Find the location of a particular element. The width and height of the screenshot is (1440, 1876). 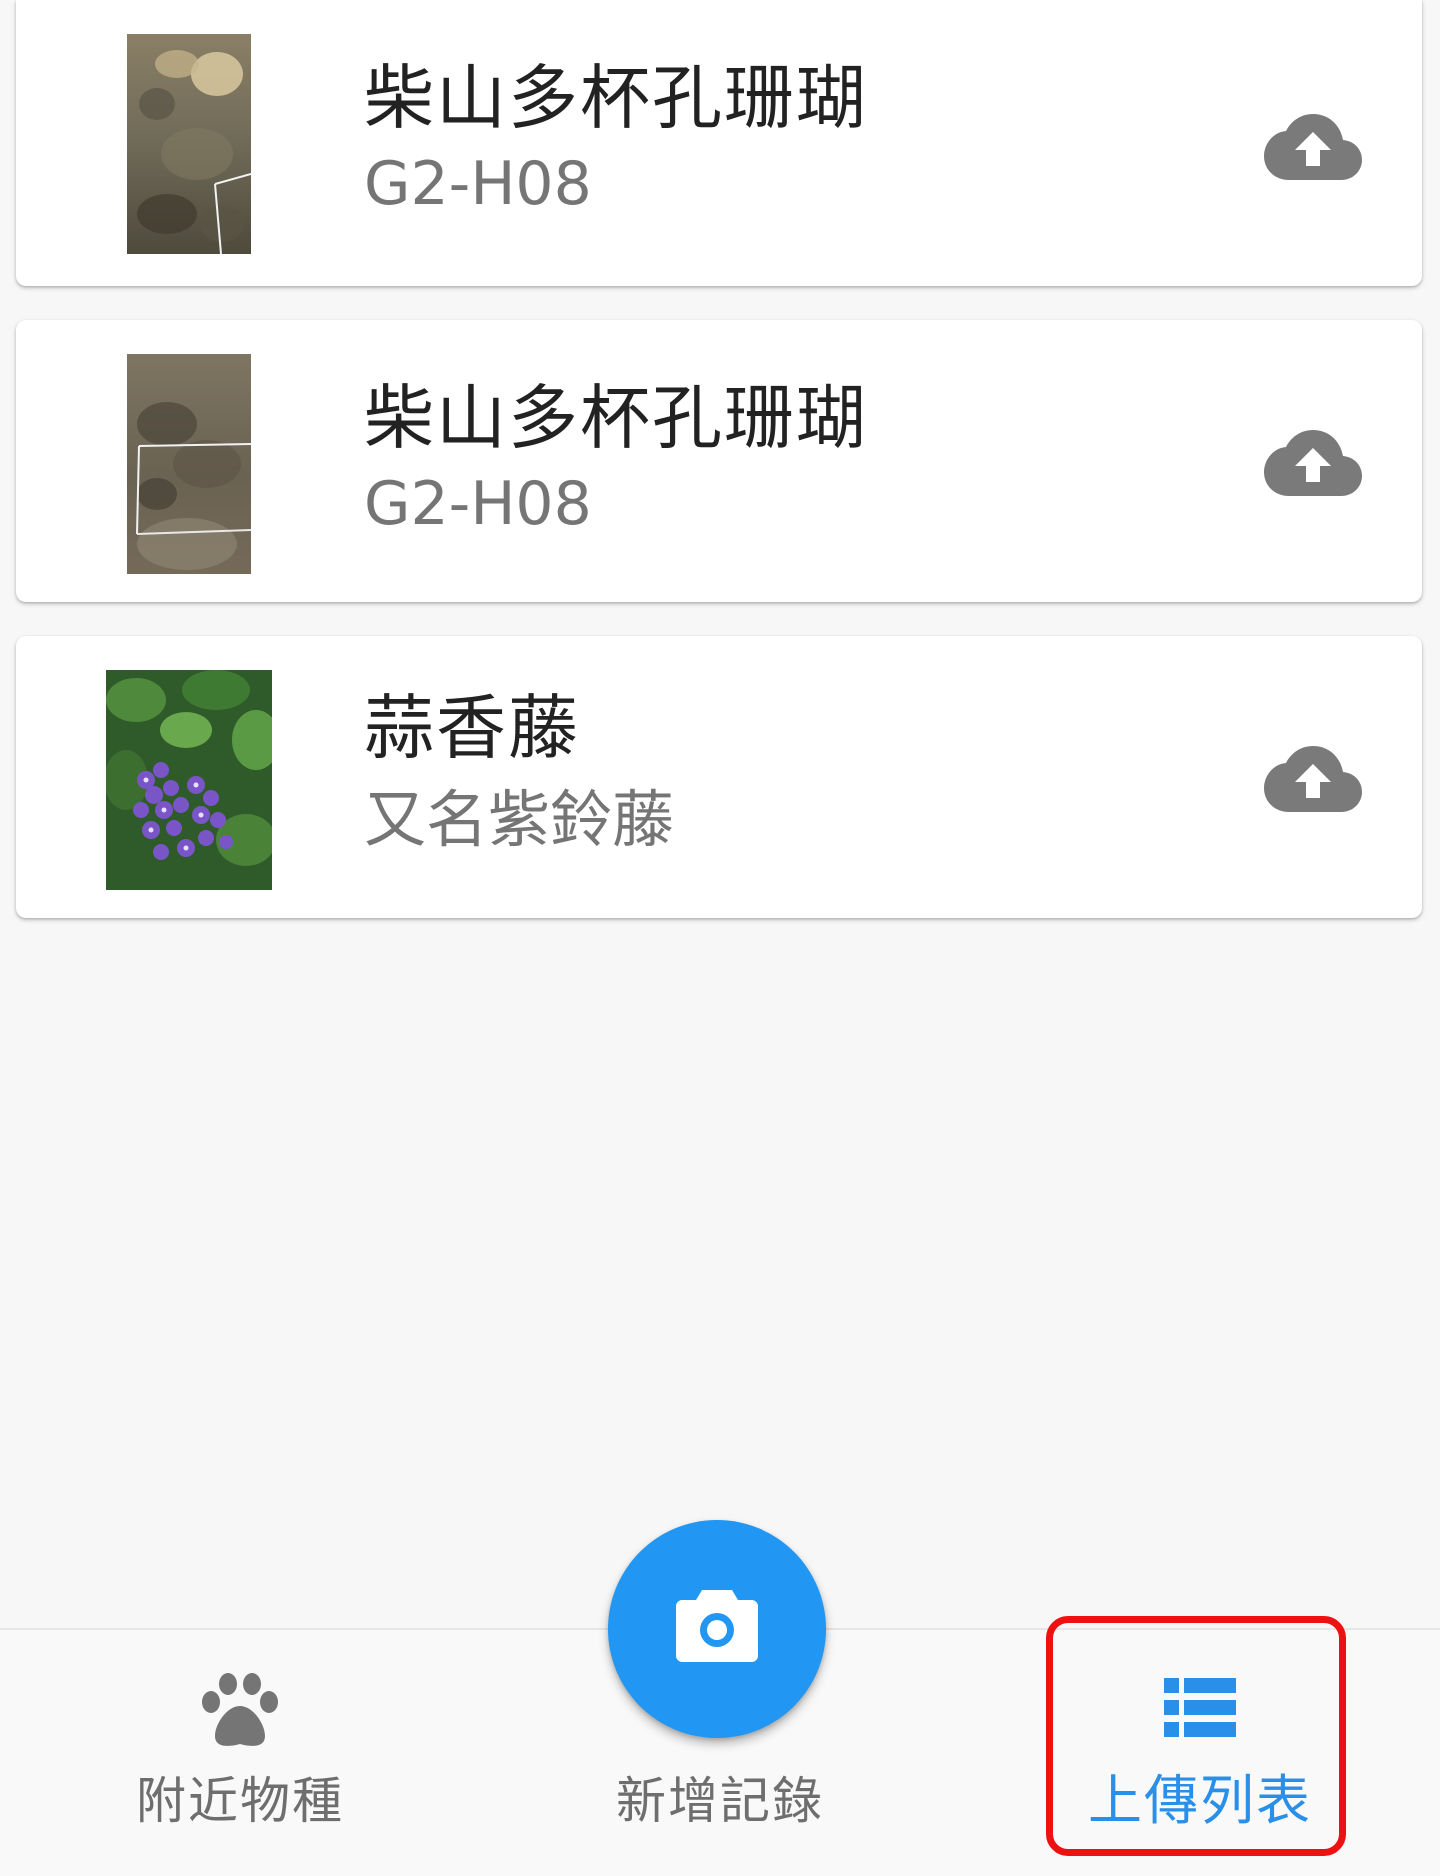

list-item: 蒜香藤 又名紫鈴藤 is located at coordinates (719, 777).